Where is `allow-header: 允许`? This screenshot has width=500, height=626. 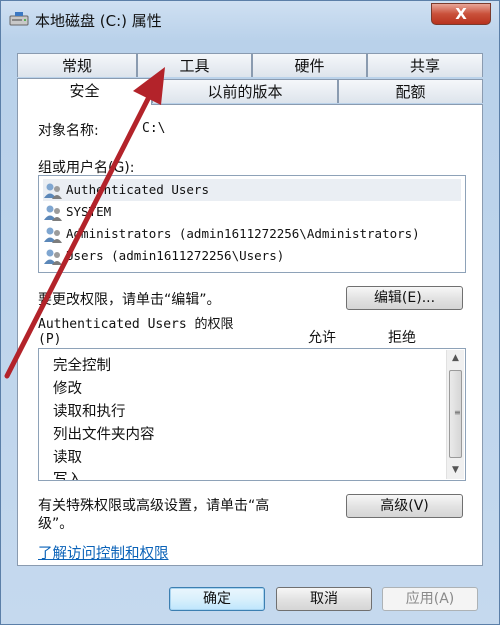 allow-header: 允许 is located at coordinates (322, 338).